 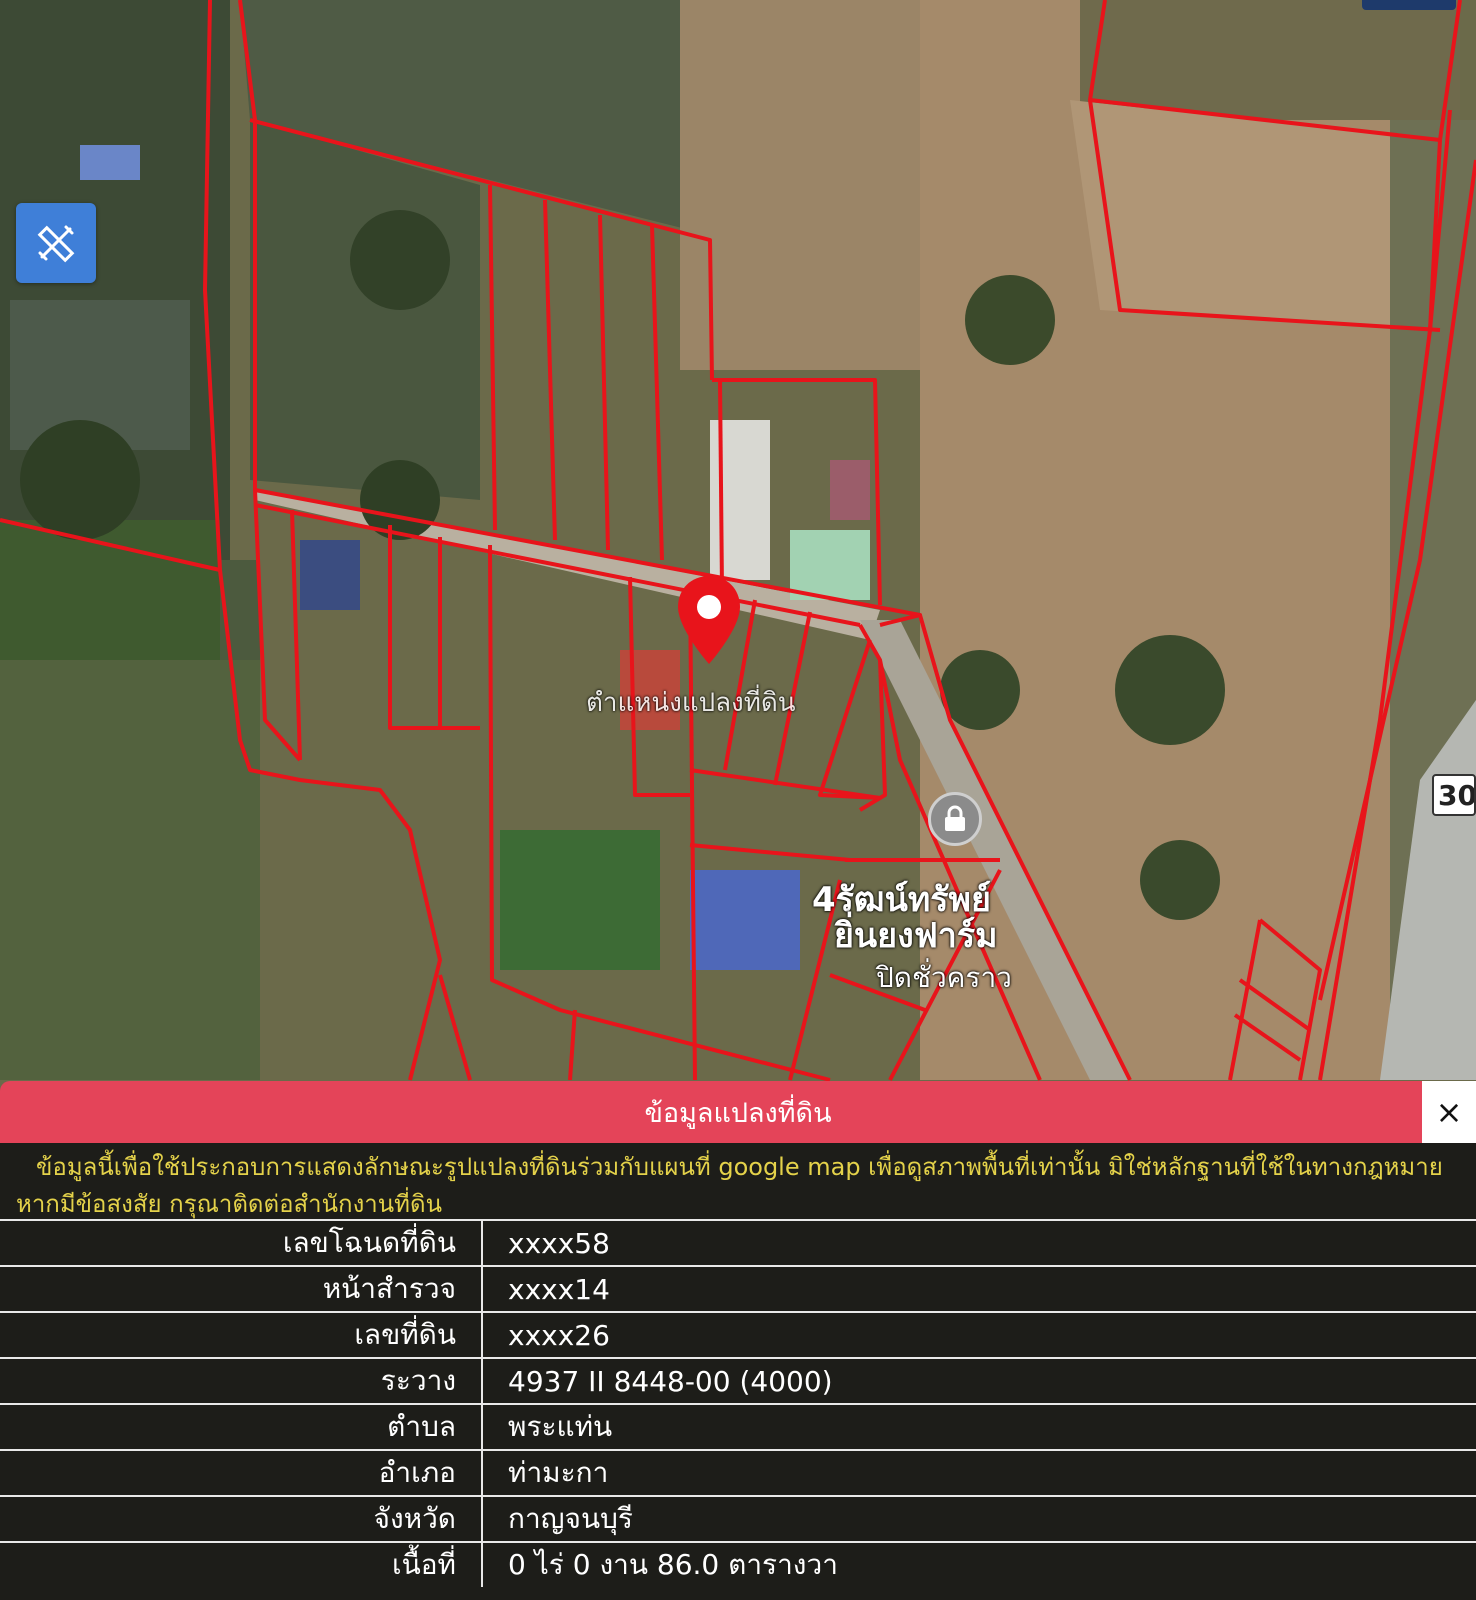 I want to click on location-pin-icon, so click(x=709, y=620).